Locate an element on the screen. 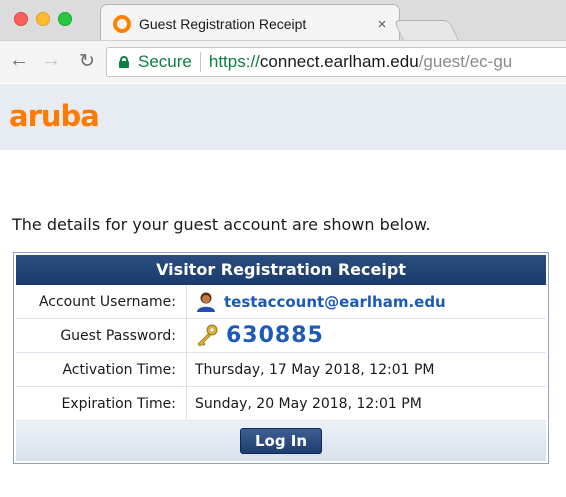 The height and width of the screenshot is (497, 566). password-value: 630885 is located at coordinates (275, 335).